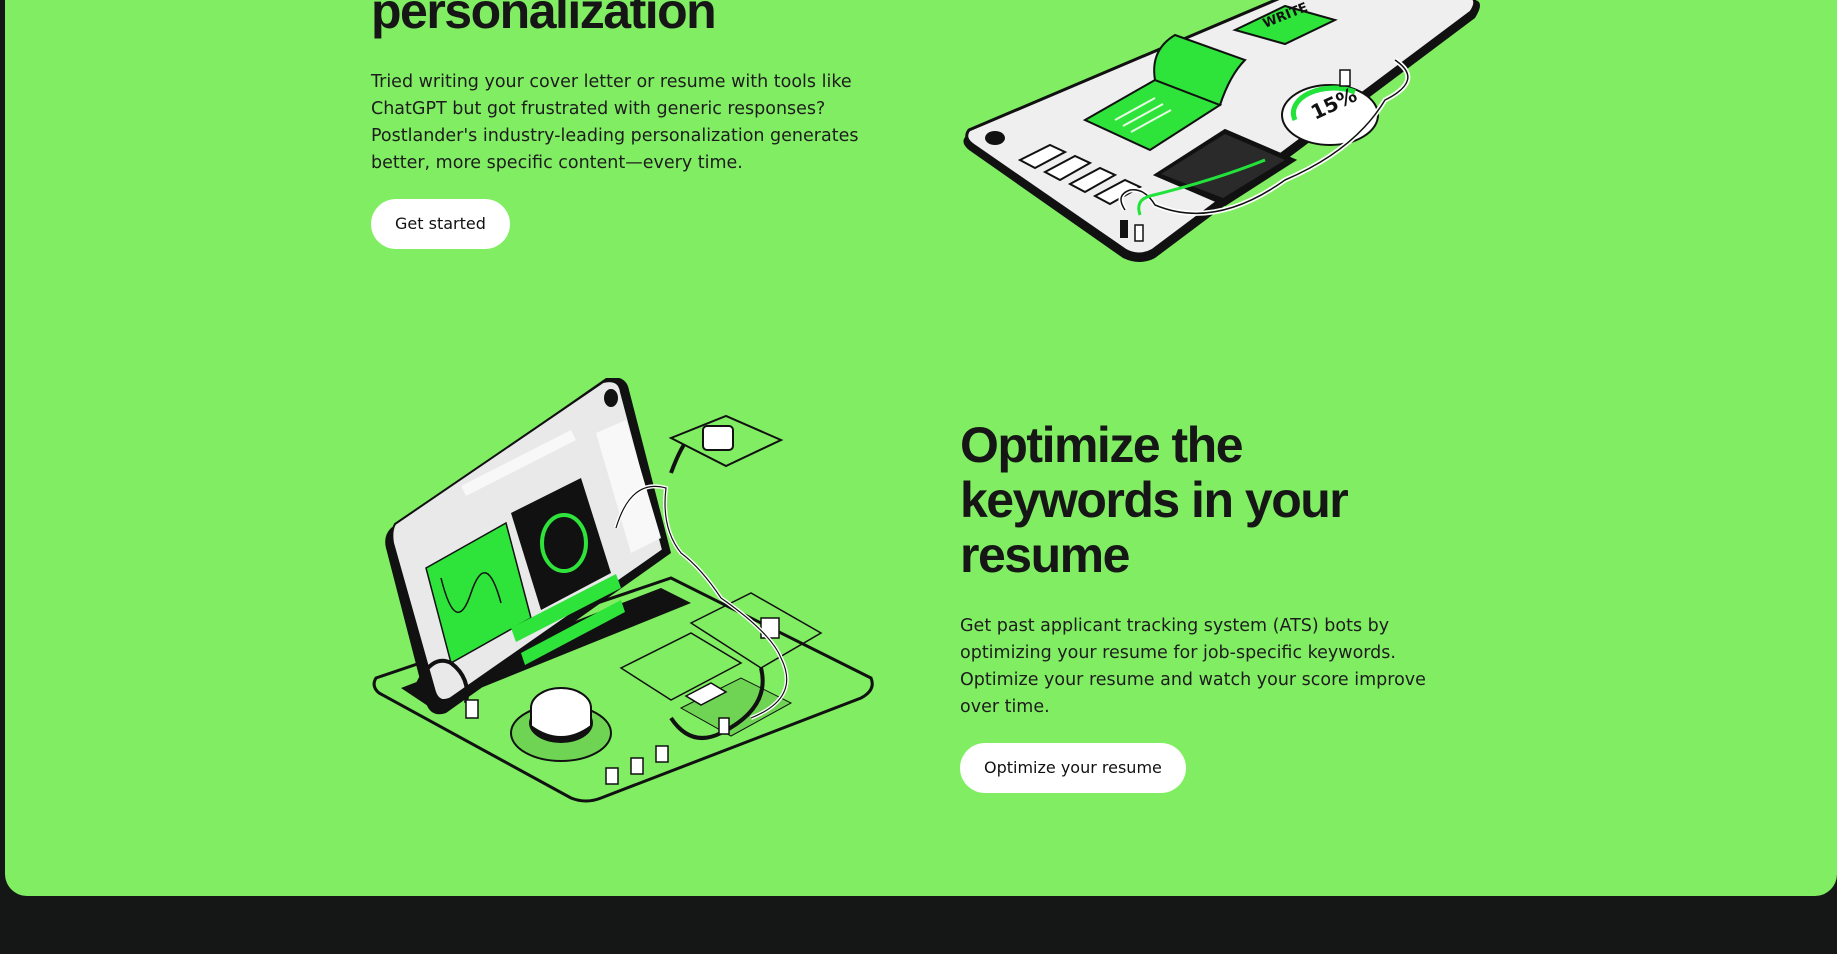 The height and width of the screenshot is (954, 1837). What do you see at coordinates (1073, 768) in the screenshot?
I see `optimize-resume-button: Optimize your resume` at bounding box center [1073, 768].